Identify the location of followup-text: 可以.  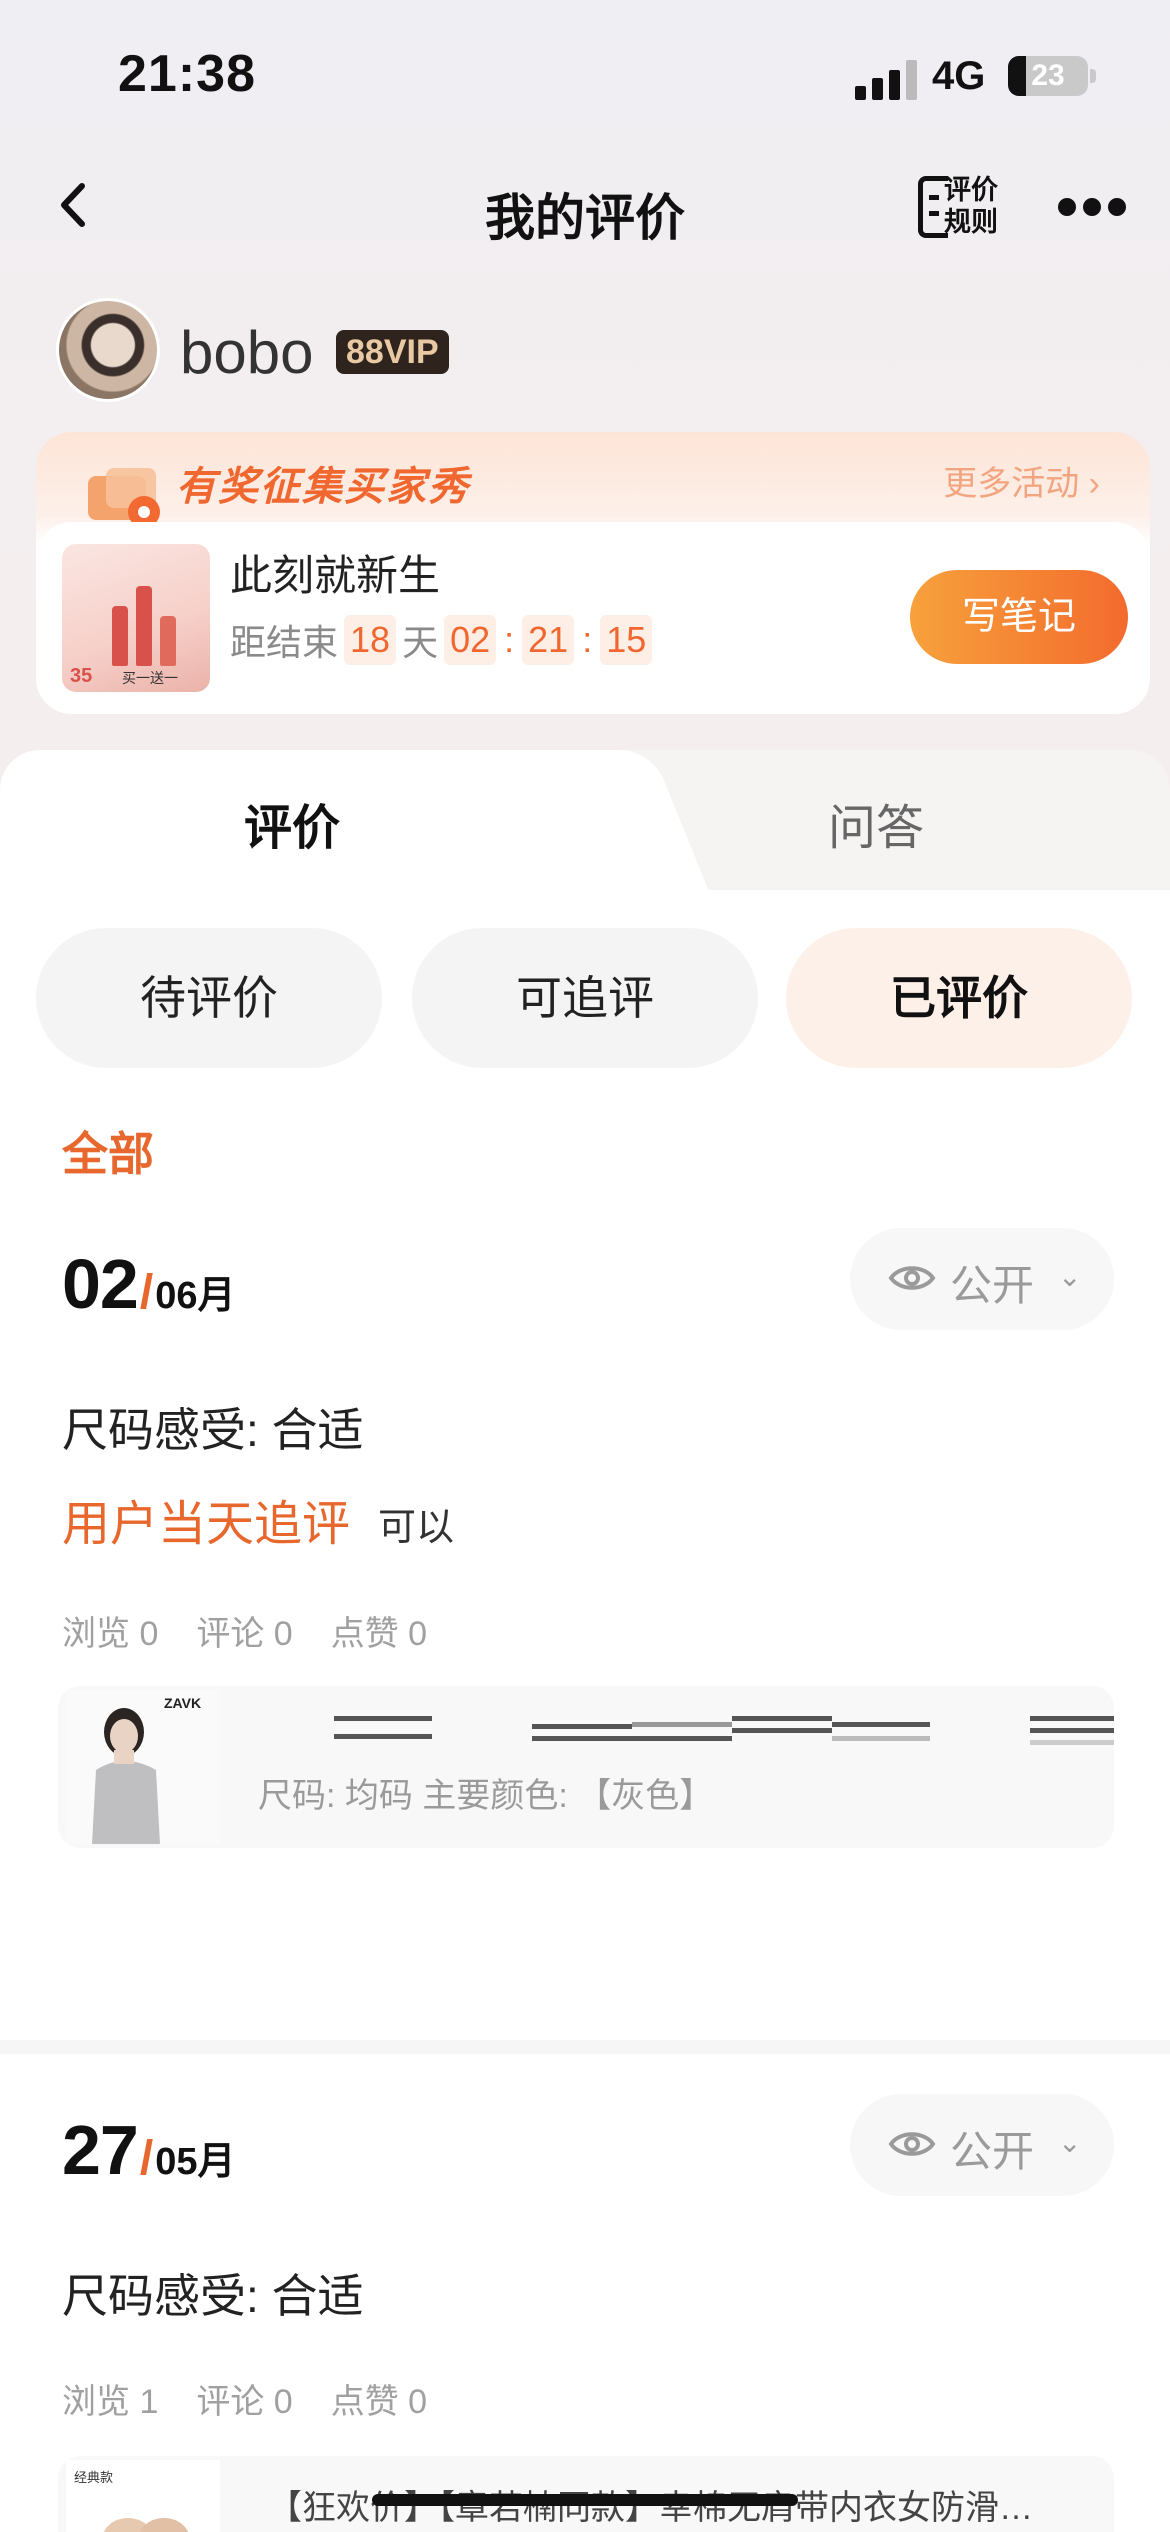
(416, 1528).